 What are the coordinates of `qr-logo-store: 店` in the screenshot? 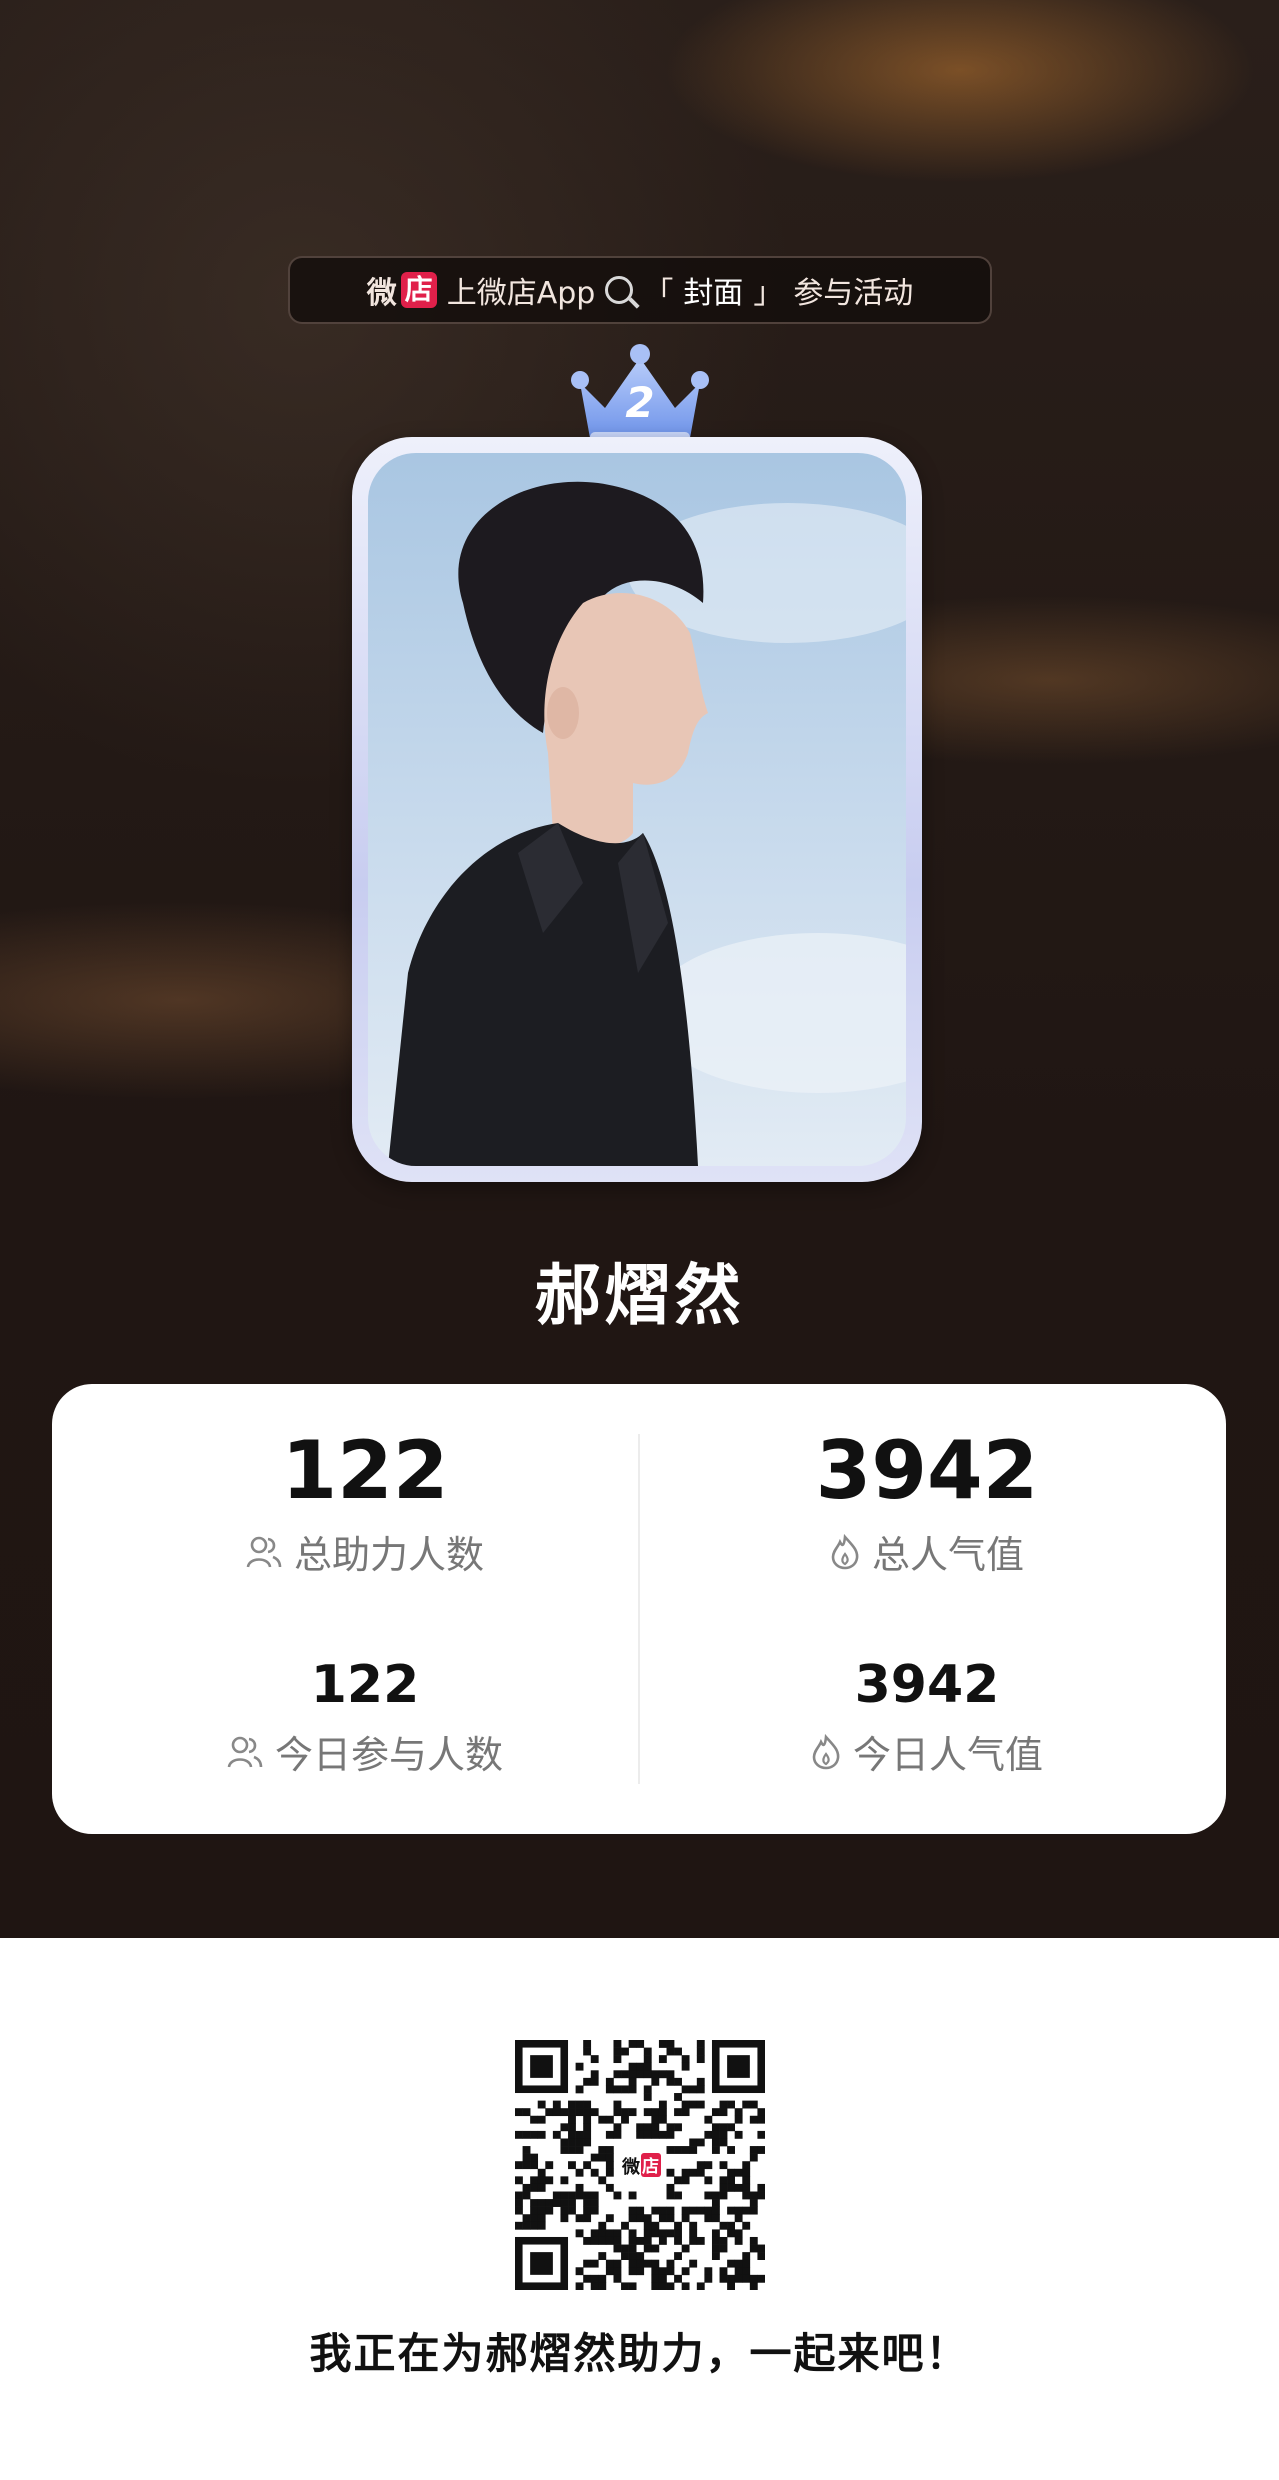 It's located at (650, 2166).